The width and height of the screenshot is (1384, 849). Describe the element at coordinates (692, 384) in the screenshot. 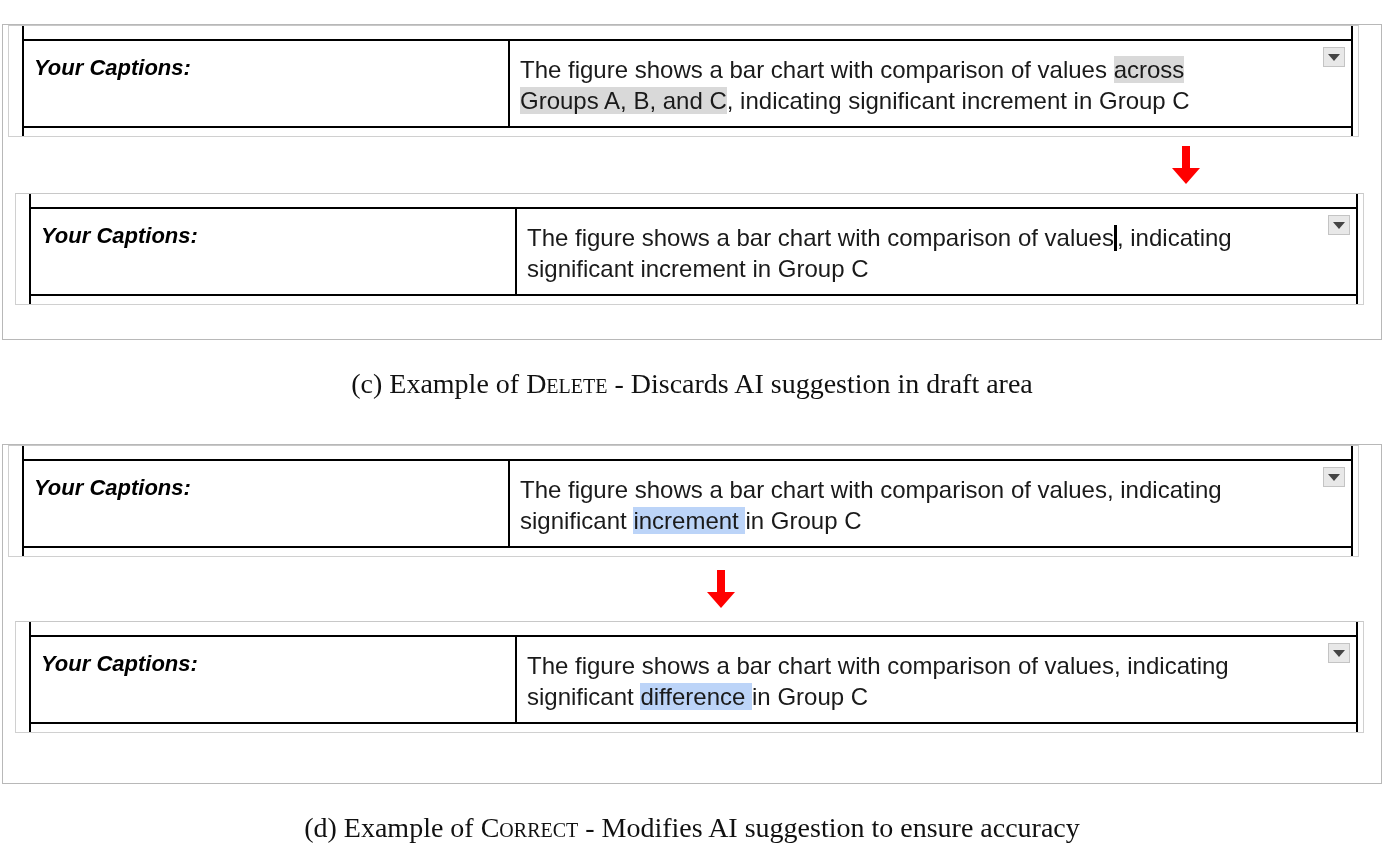

I see `figure-caption: (c) Example of Delete - Discards AI suggestion in draft area` at that location.